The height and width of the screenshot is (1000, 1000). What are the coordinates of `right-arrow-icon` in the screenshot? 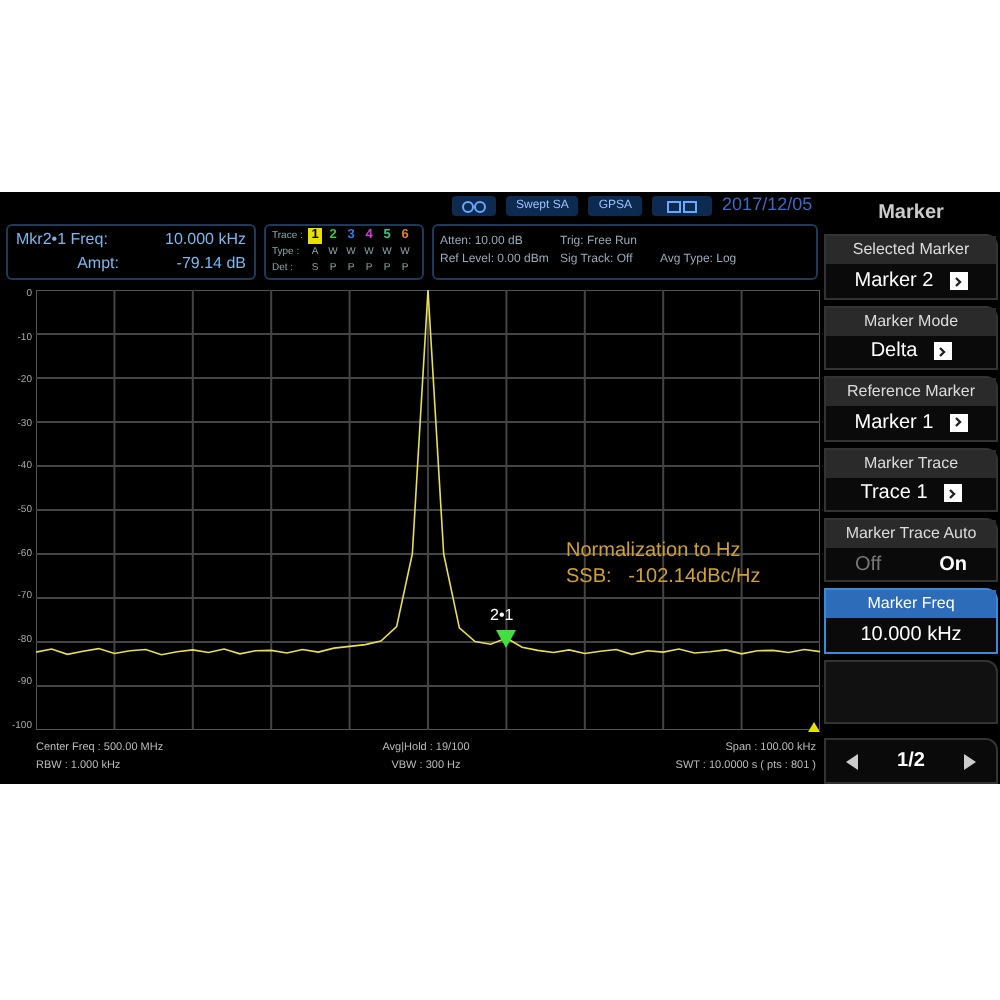 It's located at (970, 761).